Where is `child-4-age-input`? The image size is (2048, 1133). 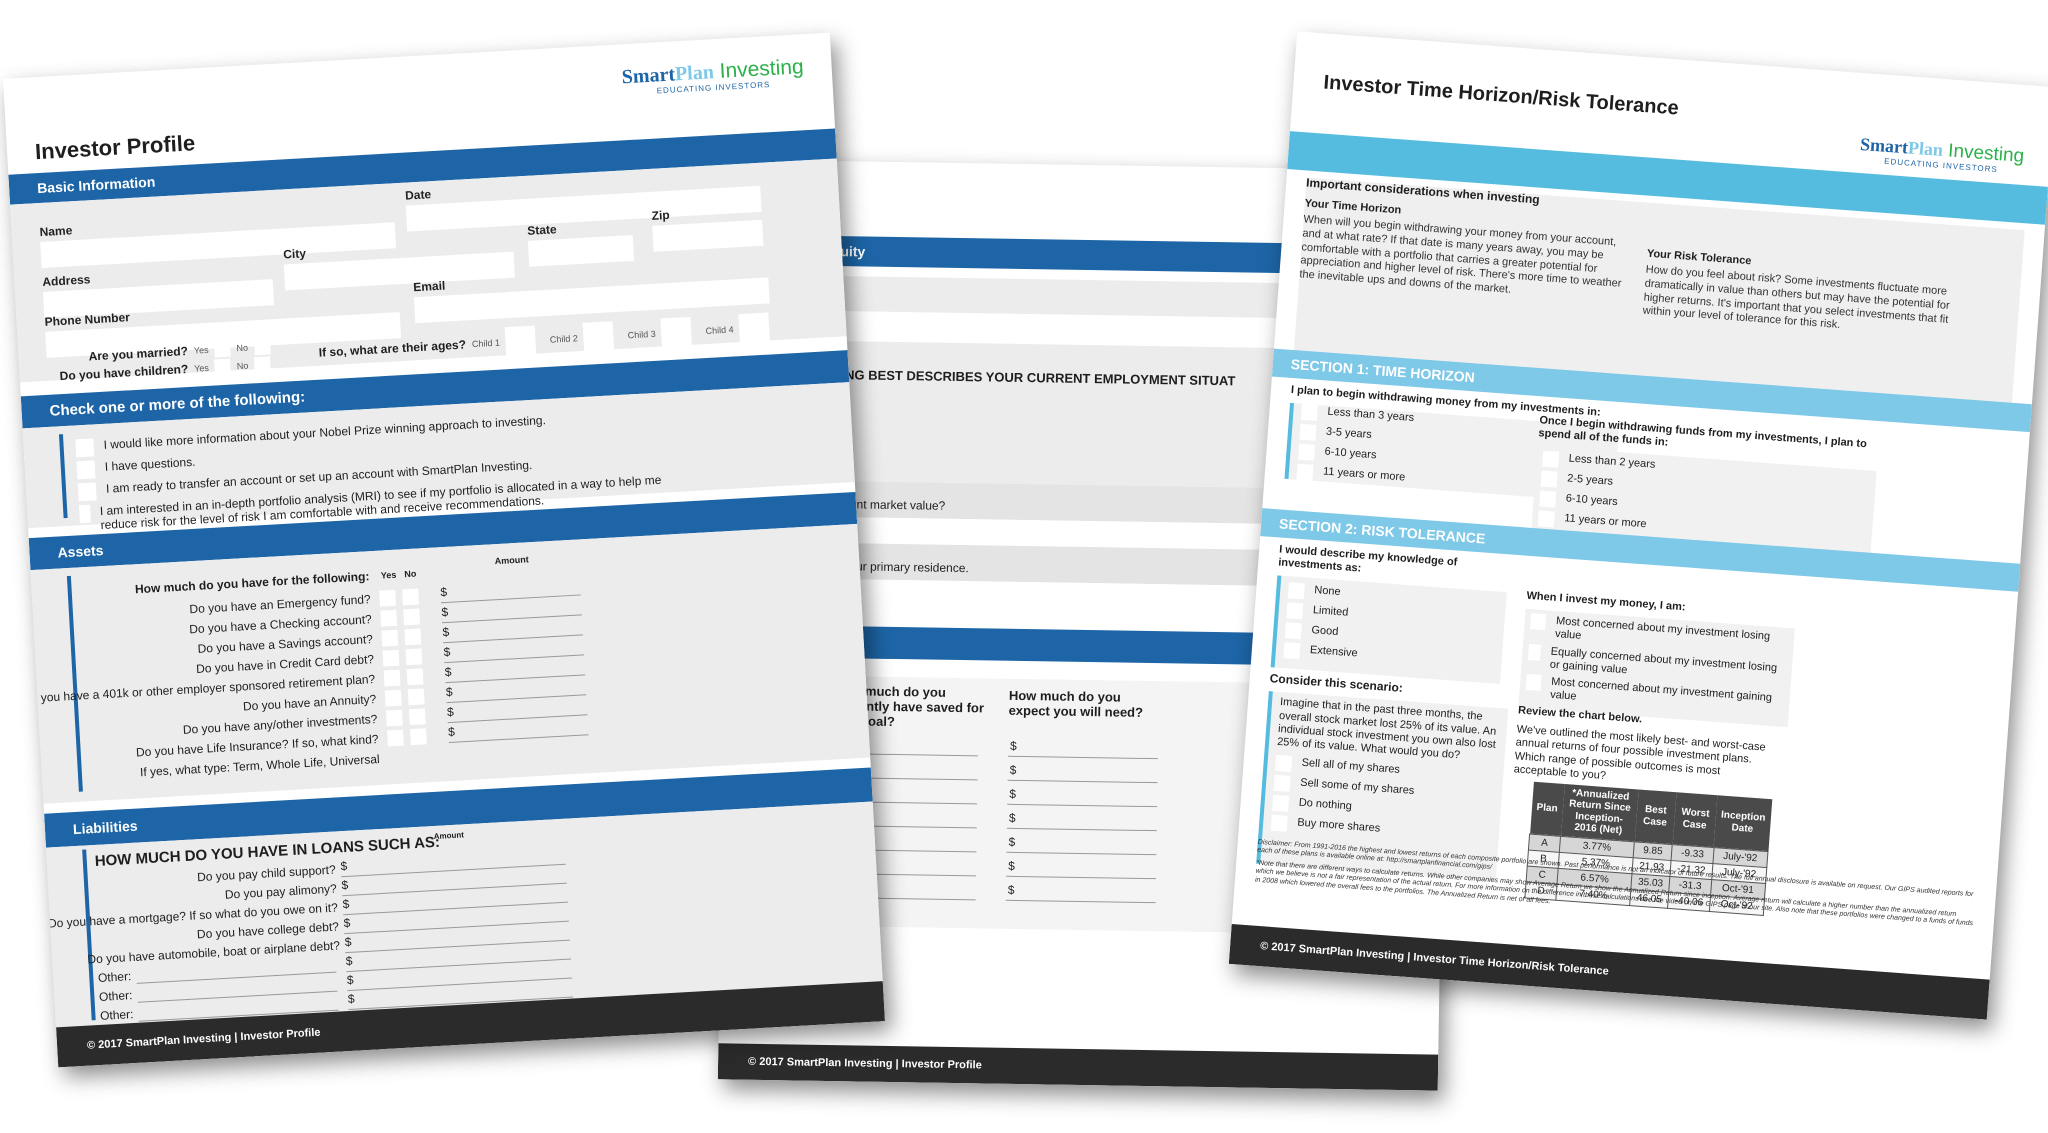 child-4-age-input is located at coordinates (754, 328).